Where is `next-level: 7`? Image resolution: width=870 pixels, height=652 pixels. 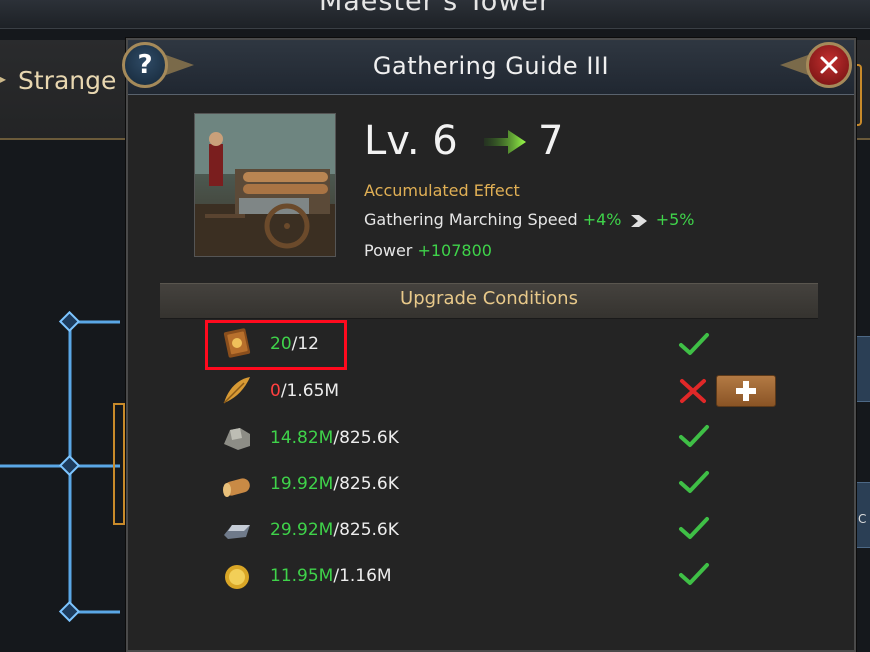 next-level: 7 is located at coordinates (551, 141).